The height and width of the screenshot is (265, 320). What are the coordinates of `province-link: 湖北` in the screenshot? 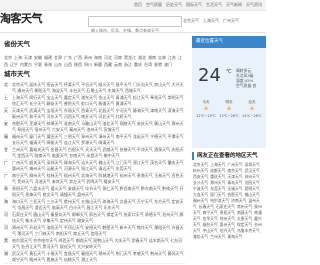 It's located at (142, 57).